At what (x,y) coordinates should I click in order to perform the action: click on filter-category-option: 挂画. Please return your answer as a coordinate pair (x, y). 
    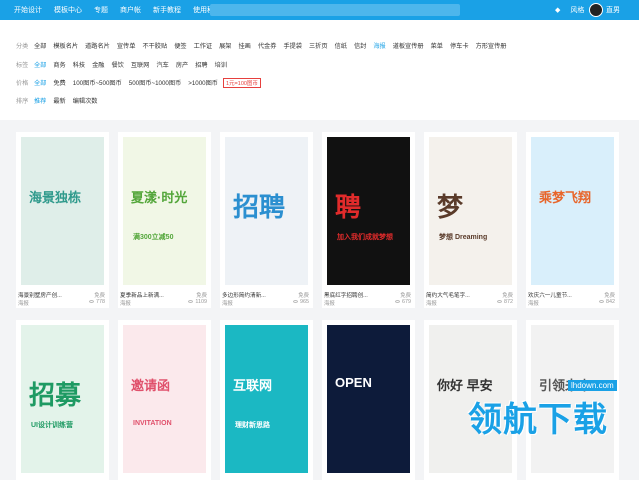
    Looking at the image, I should click on (245, 45).